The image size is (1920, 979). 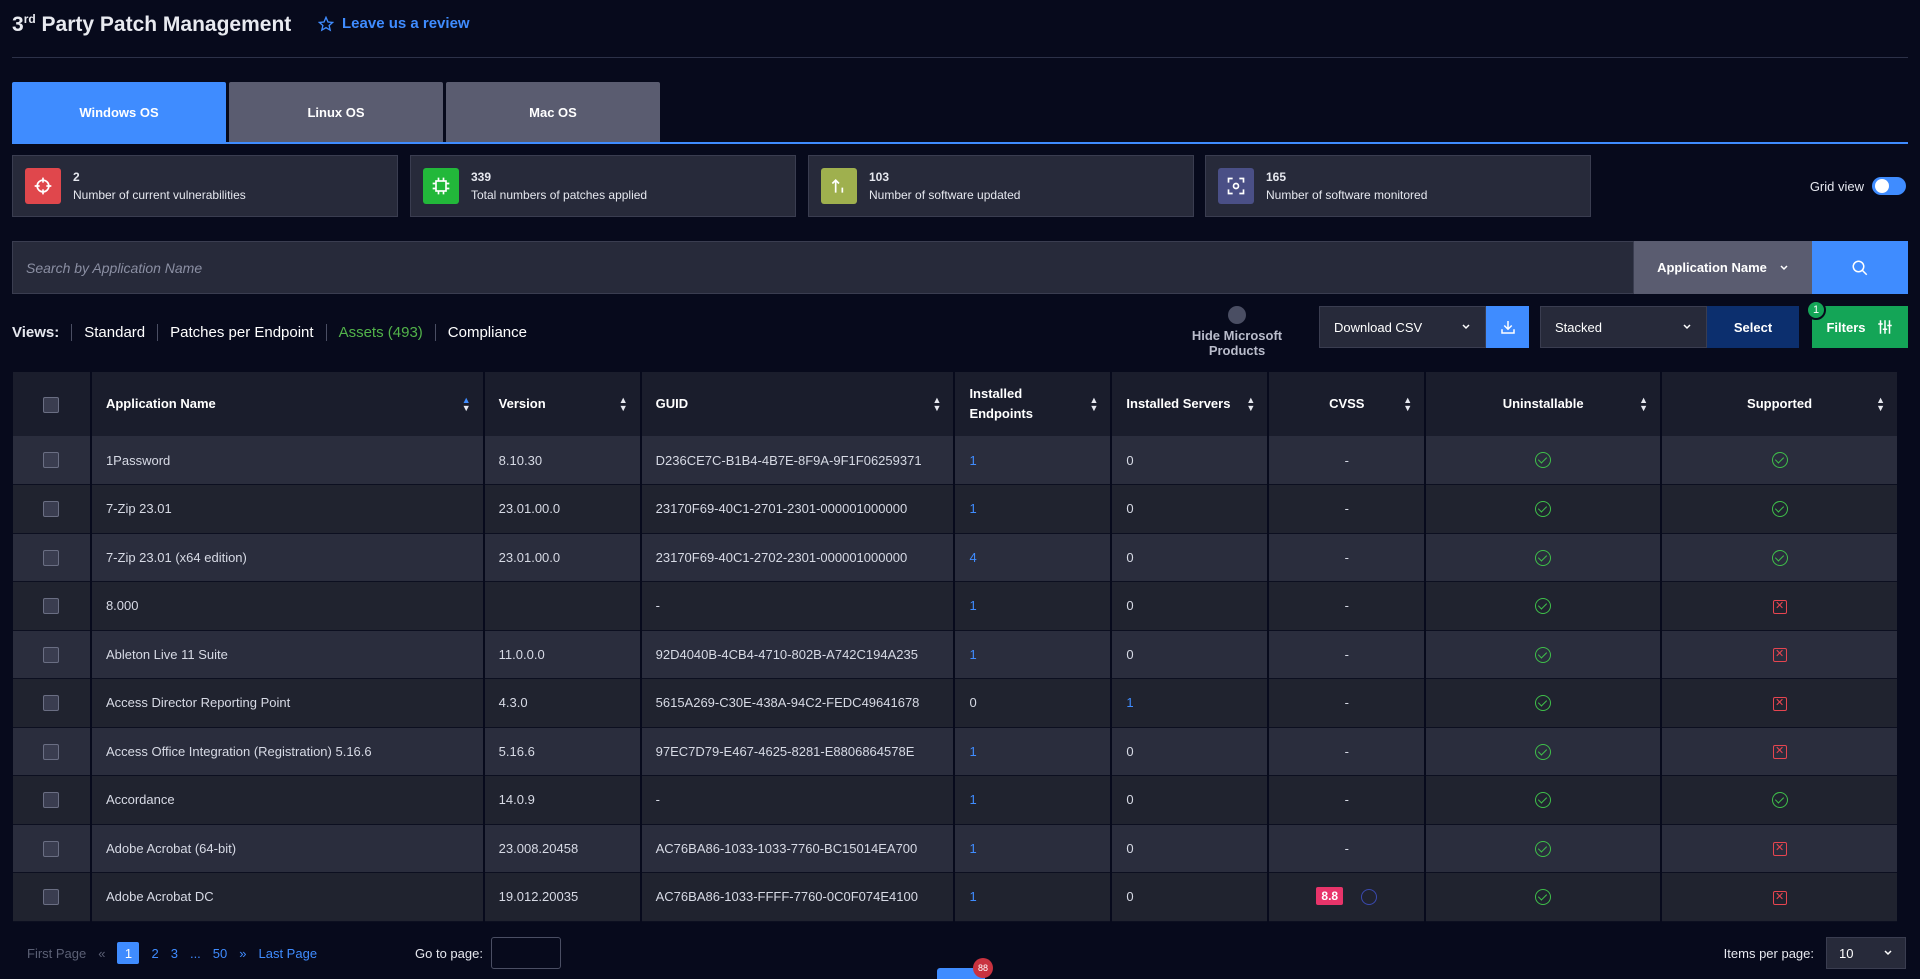 I want to click on cell-installed-endpoints: 4, so click(x=1033, y=557).